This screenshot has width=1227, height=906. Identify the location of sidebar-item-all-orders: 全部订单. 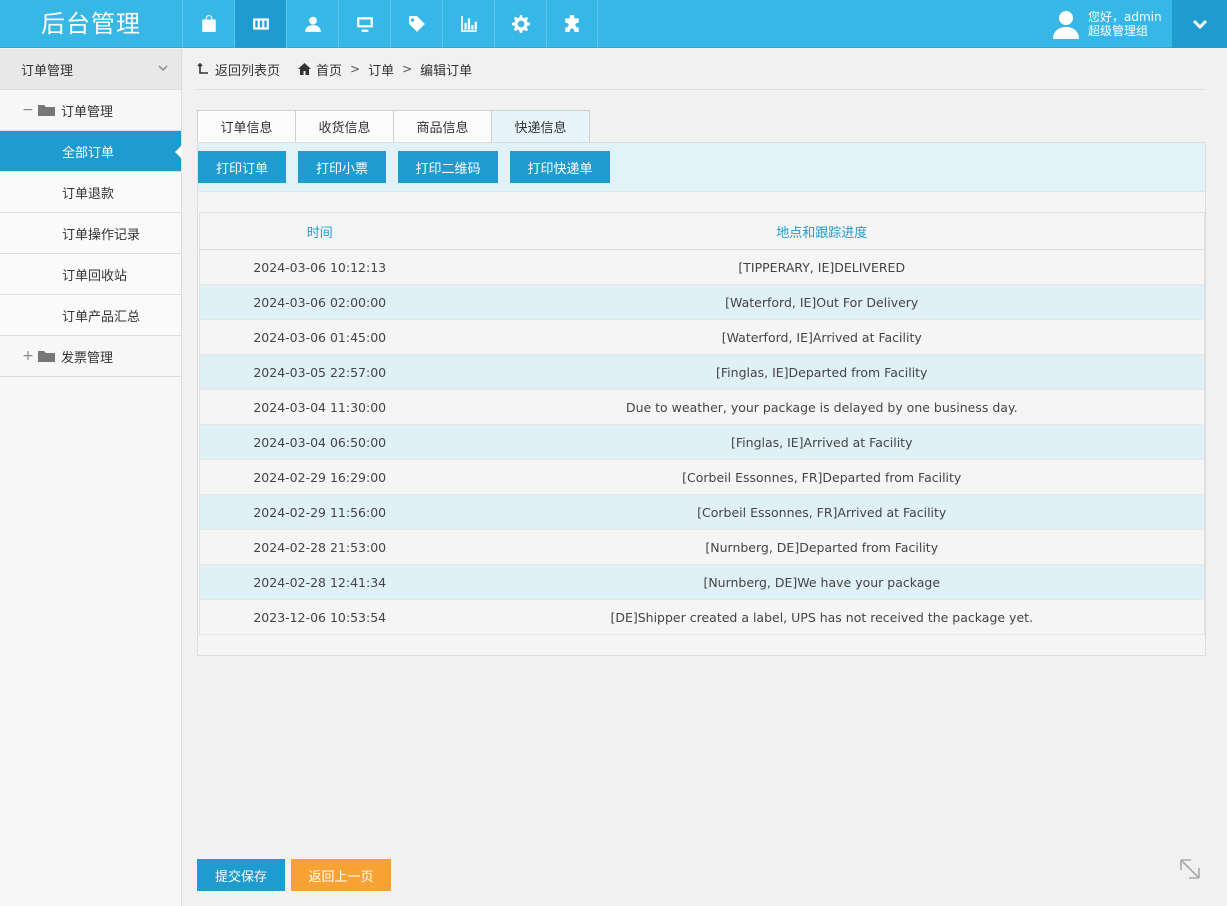
(91, 151).